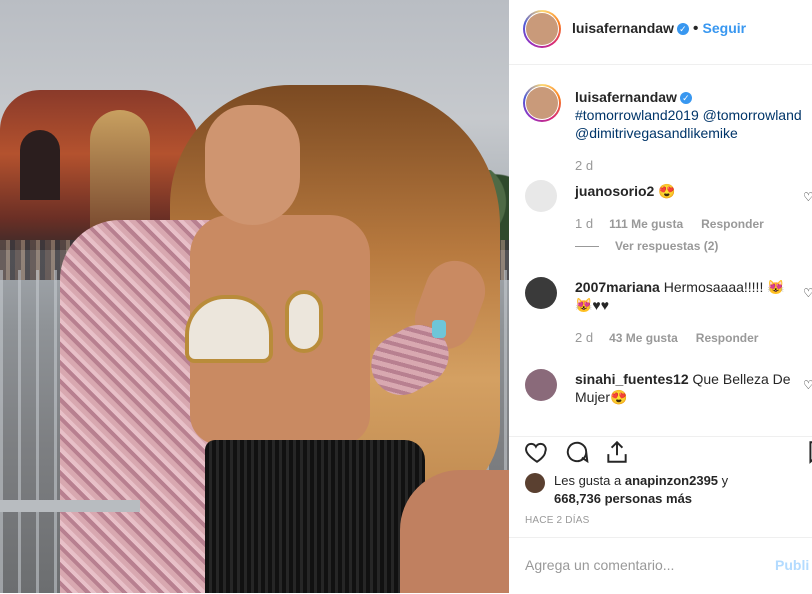 Image resolution: width=812 pixels, height=594 pixels. What do you see at coordinates (632, 379) in the screenshot?
I see `comment-username: sinahi_fuentes12` at bounding box center [632, 379].